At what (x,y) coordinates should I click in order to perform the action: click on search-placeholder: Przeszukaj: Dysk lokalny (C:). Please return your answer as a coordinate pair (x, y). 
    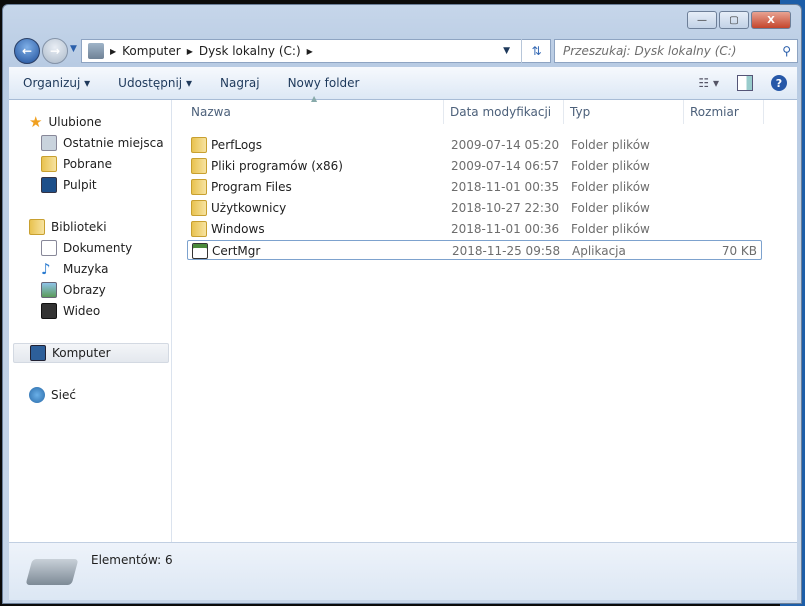
    Looking at the image, I should click on (650, 51).